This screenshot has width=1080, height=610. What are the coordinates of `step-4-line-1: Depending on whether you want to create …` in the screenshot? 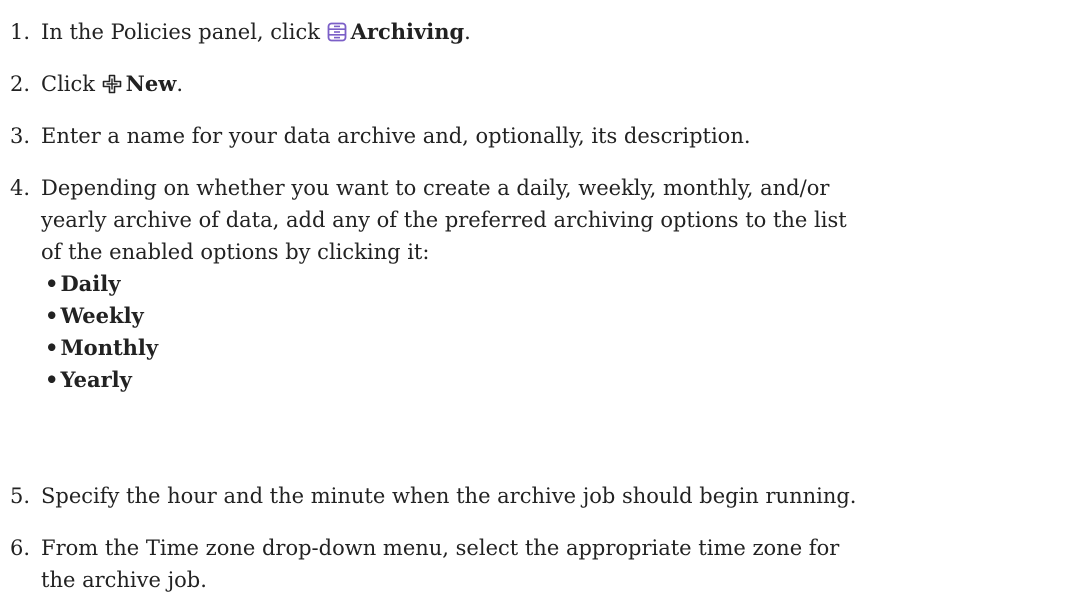 It's located at (435, 188).